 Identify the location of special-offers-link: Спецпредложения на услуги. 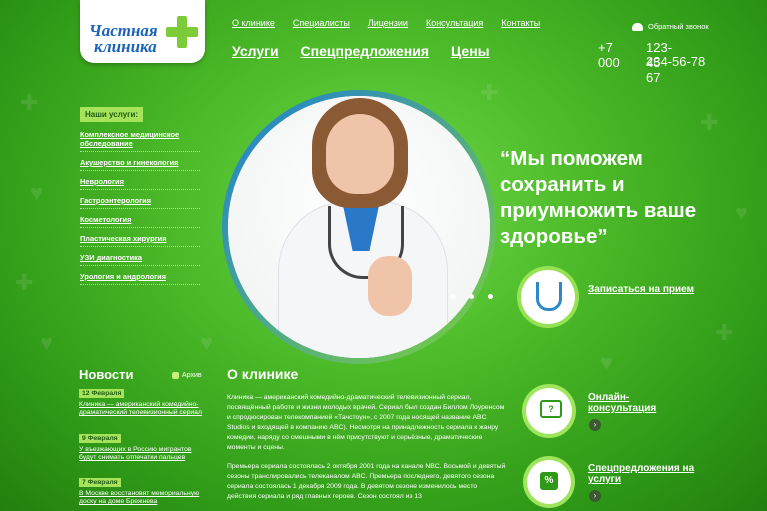
(643, 474).